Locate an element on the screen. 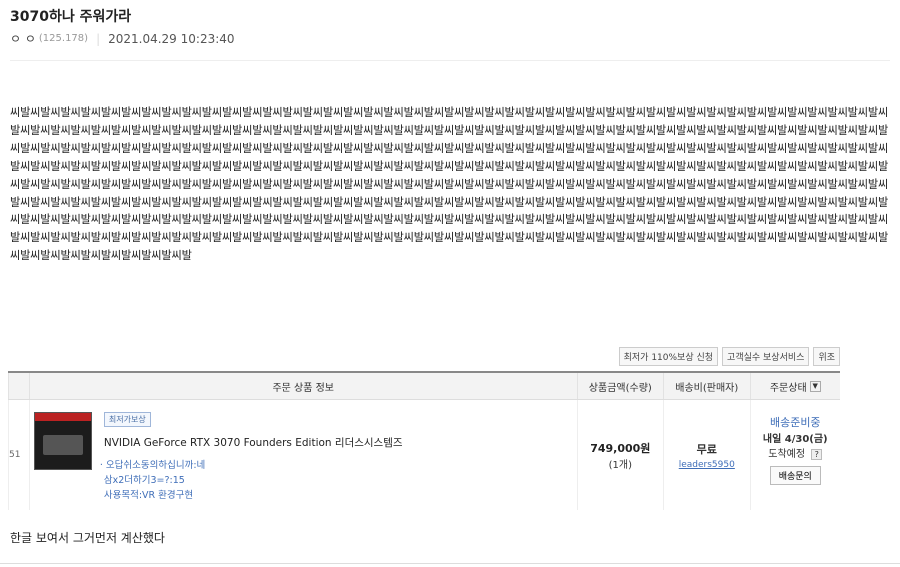 This screenshot has height=567, width=900. thumbnail-graphics-card is located at coordinates (62, 445).